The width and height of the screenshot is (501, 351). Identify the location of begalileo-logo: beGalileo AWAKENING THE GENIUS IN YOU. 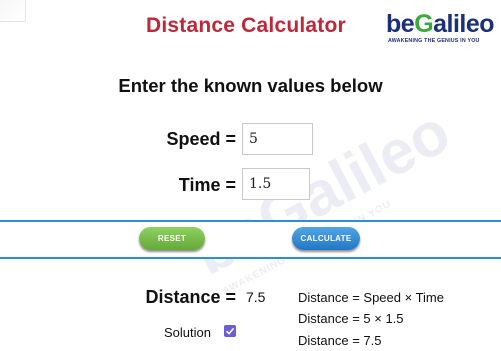
(440, 27).